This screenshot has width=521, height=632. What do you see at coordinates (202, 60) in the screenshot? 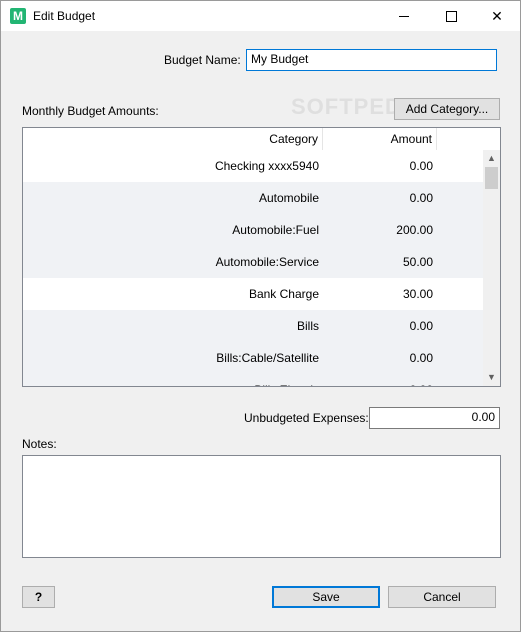
I see `budget-name-label: Budget Name:` at bounding box center [202, 60].